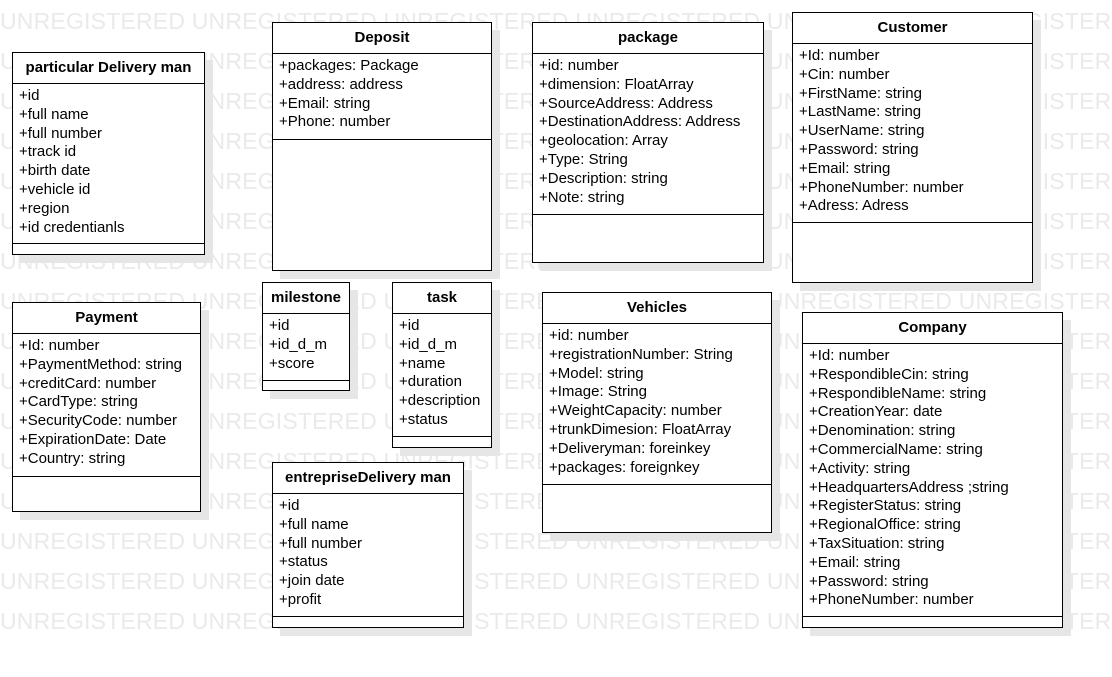  Describe the element at coordinates (648, 38) in the screenshot. I see `class-name: package` at that location.